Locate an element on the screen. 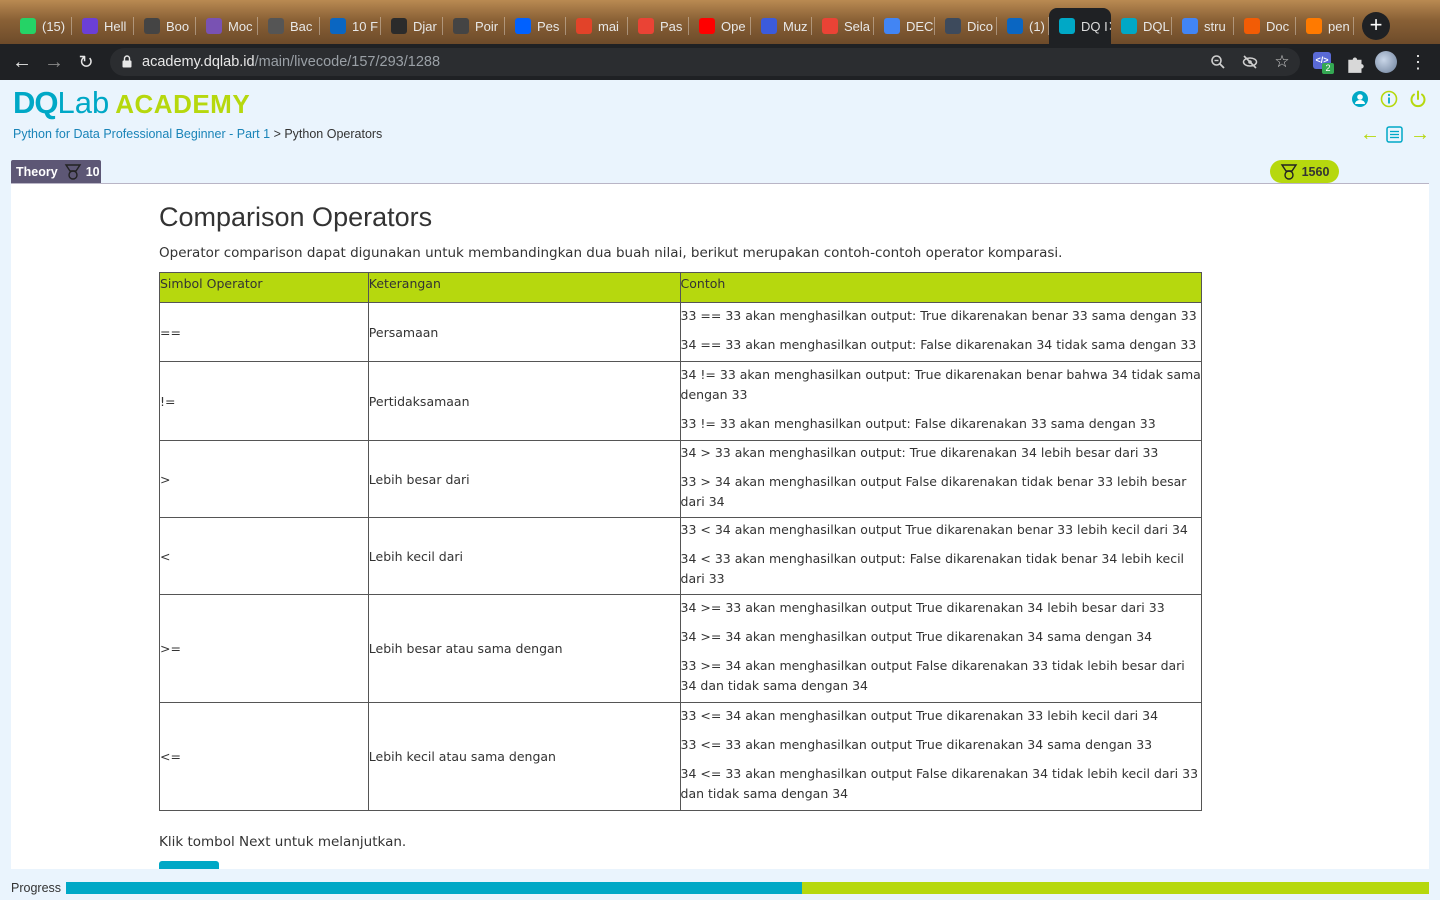 The image size is (1440, 900). menu-dots-icon: ⋮ is located at coordinates (1418, 62).